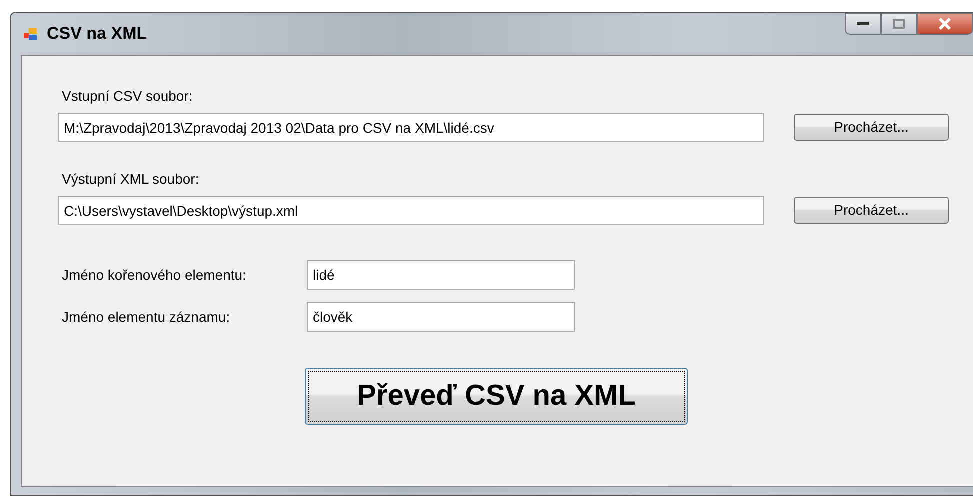  What do you see at coordinates (441, 317) in the screenshot?
I see `name-field: člověk` at bounding box center [441, 317].